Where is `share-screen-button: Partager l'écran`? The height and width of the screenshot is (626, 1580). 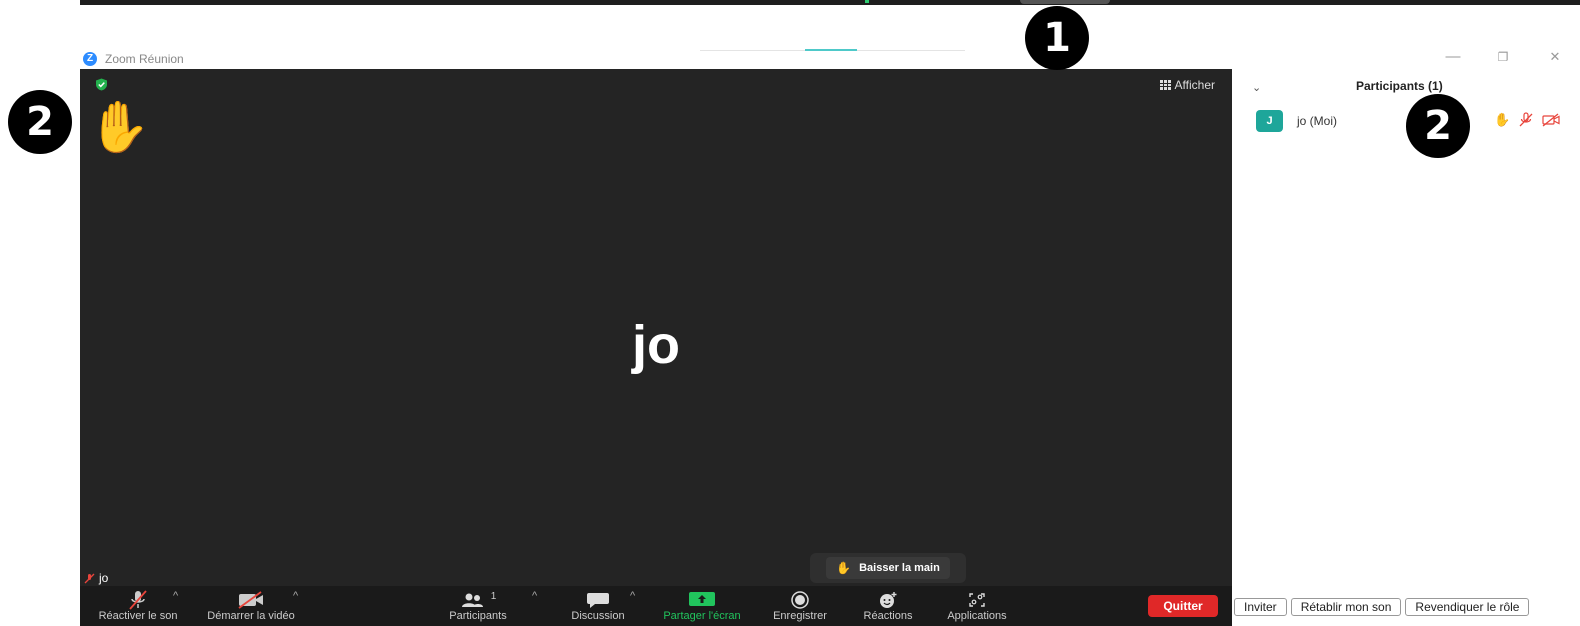
share-screen-button: Partager l'écran is located at coordinates (702, 606).